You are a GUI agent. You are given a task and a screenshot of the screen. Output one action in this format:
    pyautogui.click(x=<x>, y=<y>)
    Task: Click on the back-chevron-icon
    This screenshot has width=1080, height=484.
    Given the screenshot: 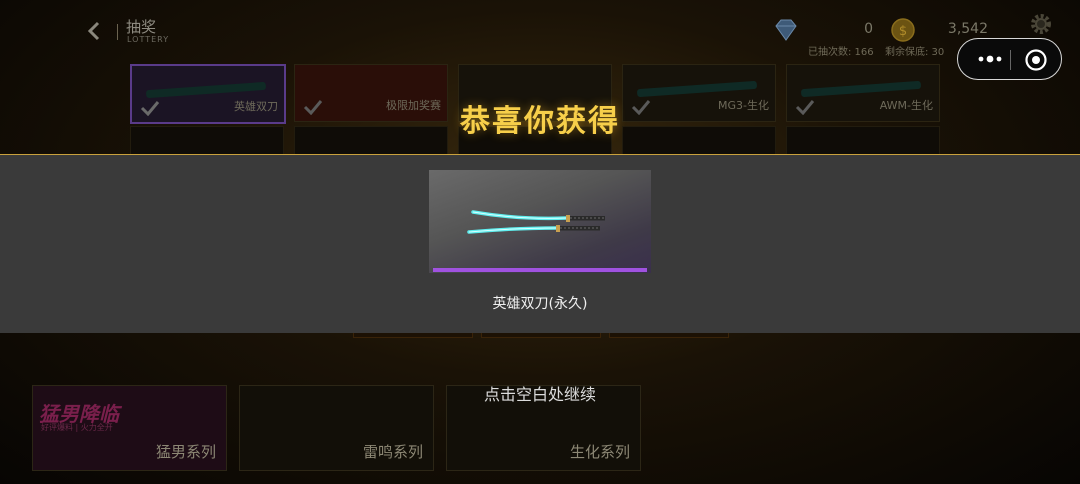 What is the action you would take?
    pyautogui.click(x=95, y=31)
    